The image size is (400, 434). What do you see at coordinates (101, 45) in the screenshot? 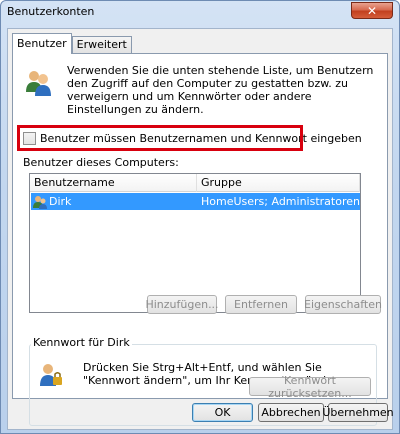
I see `tab-erweitert: Erweitert` at bounding box center [101, 45].